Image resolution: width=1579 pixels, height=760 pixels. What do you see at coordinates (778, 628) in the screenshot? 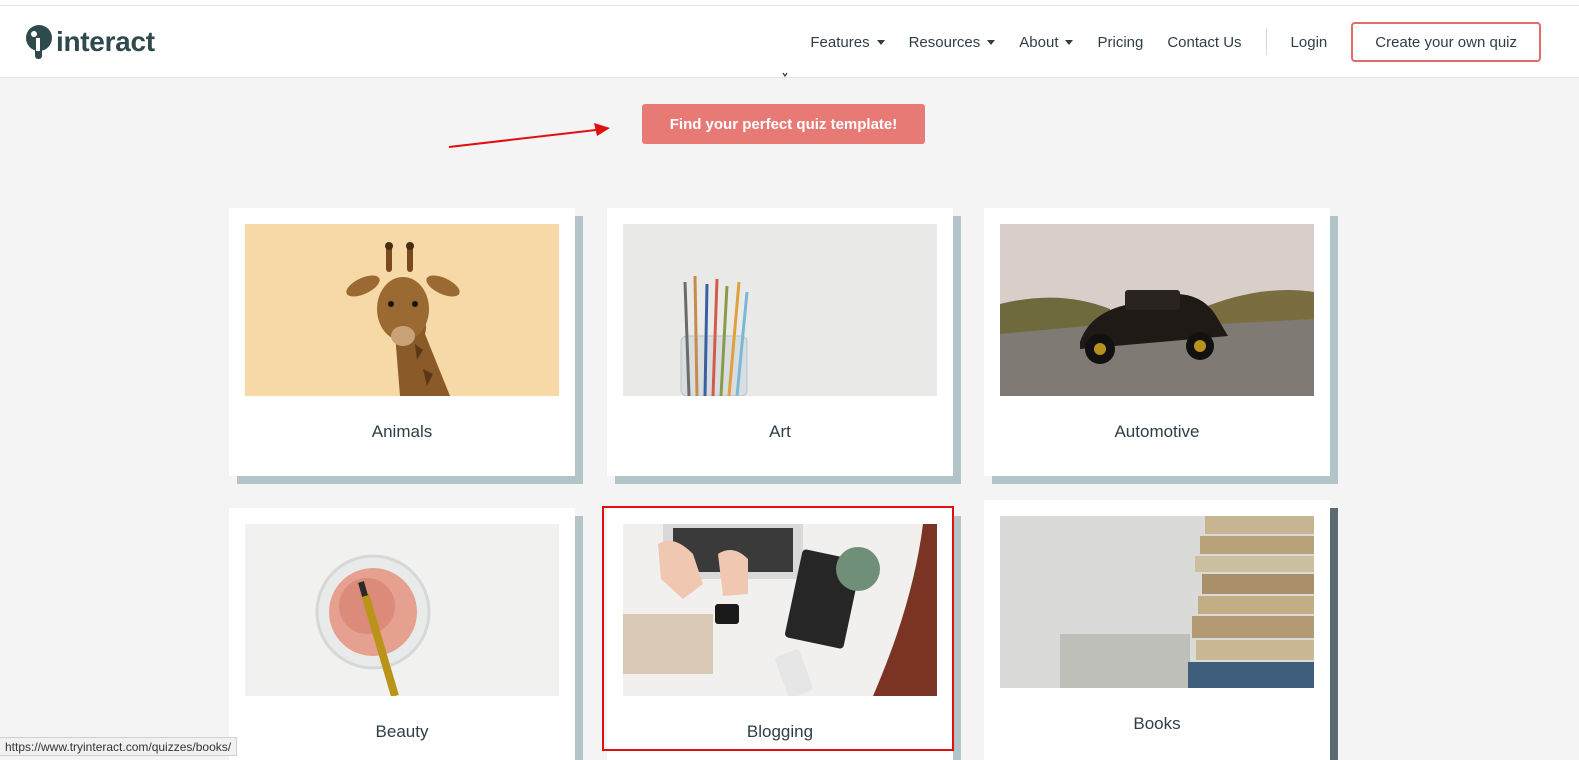
I see `selection-highlight` at bounding box center [778, 628].